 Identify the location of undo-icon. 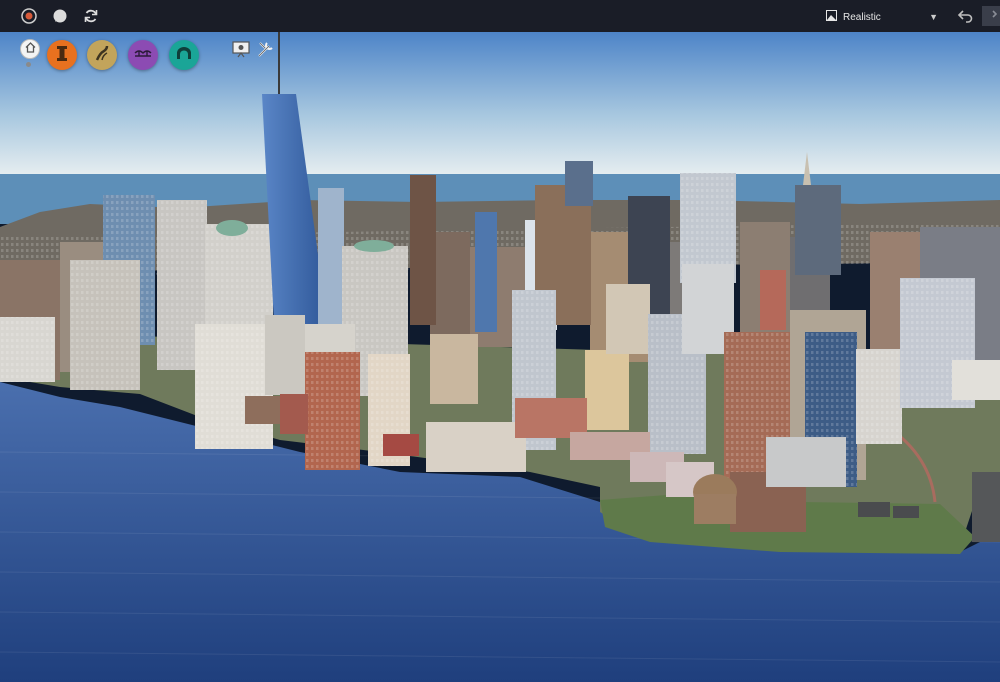
(965, 16).